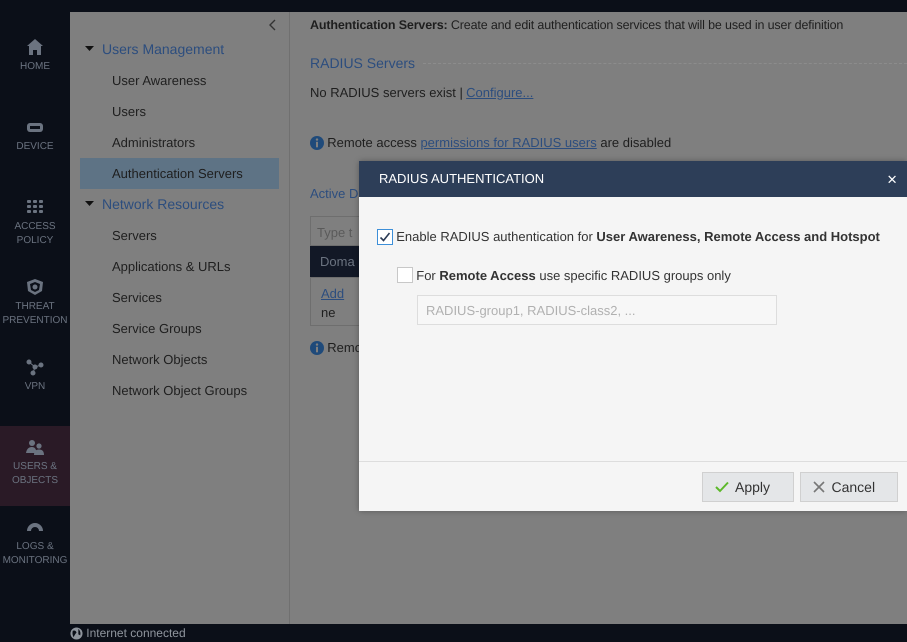  Describe the element at coordinates (35, 466) in the screenshot. I see `nav-item: USERS & OBJECTS` at that location.